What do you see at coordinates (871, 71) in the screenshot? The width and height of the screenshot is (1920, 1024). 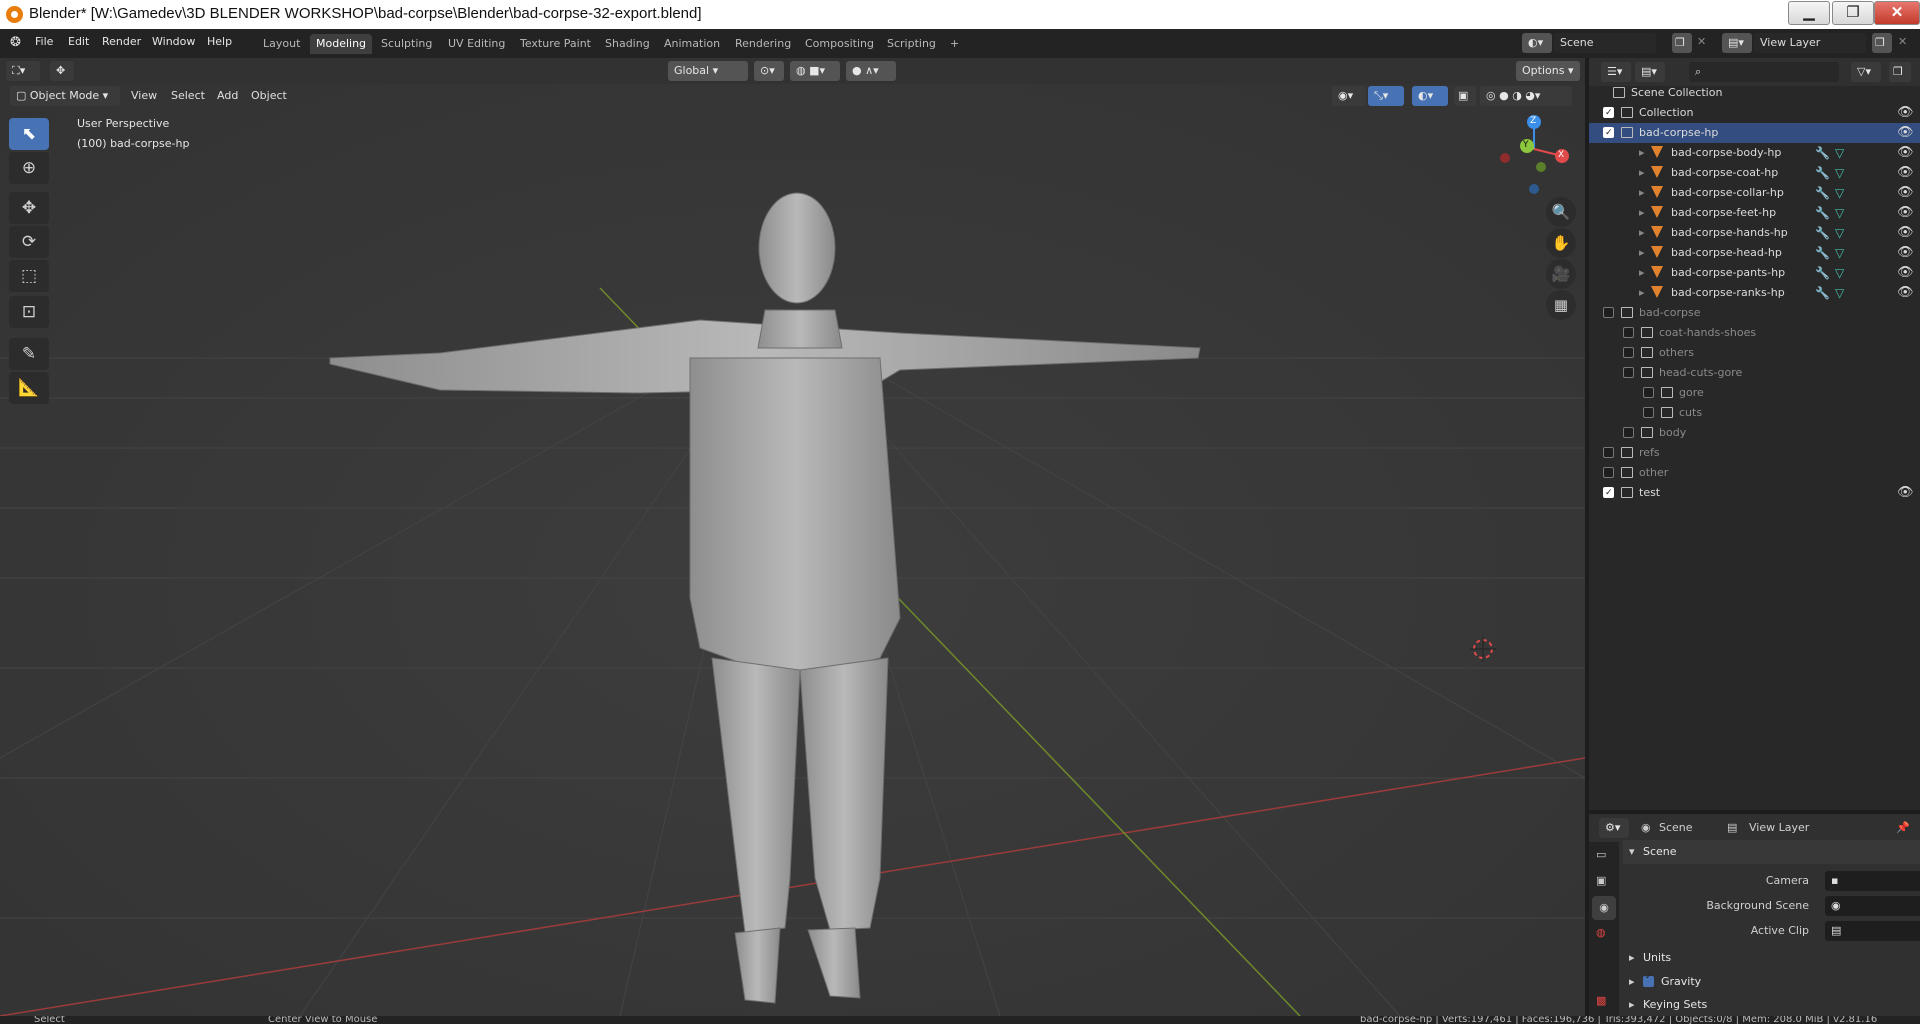 I see `proportional-toggle: ● ∧▾` at bounding box center [871, 71].